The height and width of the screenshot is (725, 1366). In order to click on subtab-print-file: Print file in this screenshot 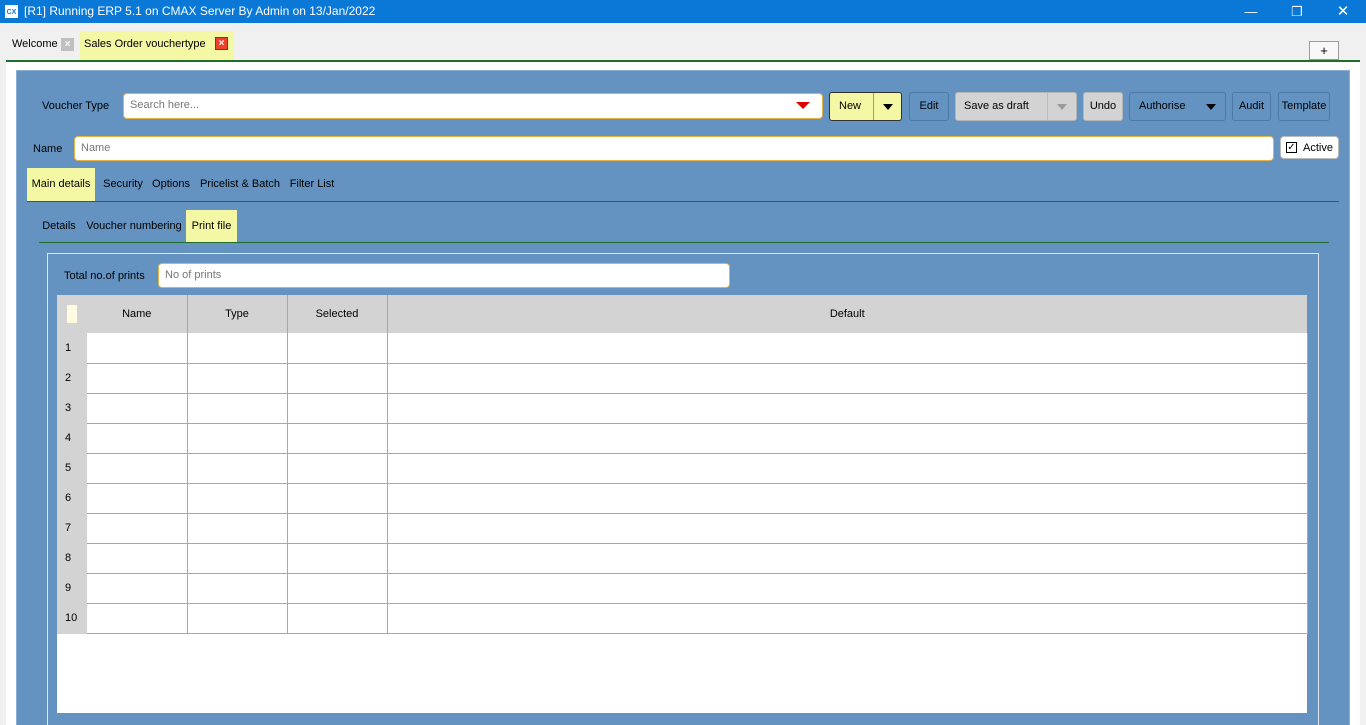, I will do `click(211, 226)`.